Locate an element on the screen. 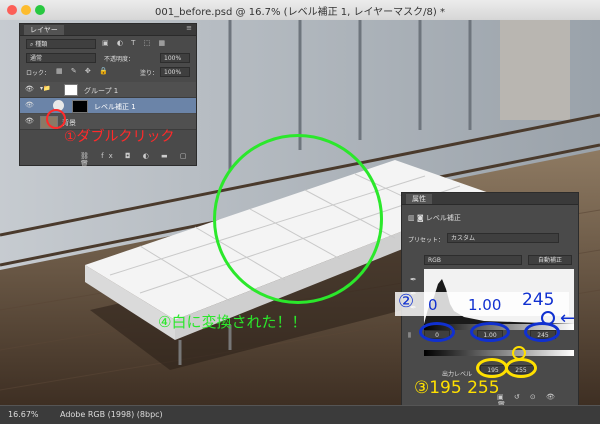  zoom-level: 16.67% is located at coordinates (23, 414).